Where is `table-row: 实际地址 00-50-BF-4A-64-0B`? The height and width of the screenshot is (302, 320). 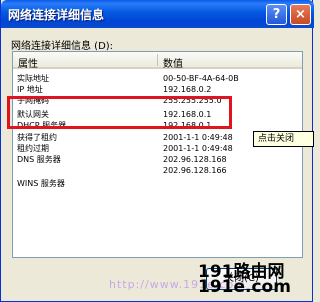 table-row: 实际地址 00-50-BF-4A-64-0B is located at coordinates (157, 78).